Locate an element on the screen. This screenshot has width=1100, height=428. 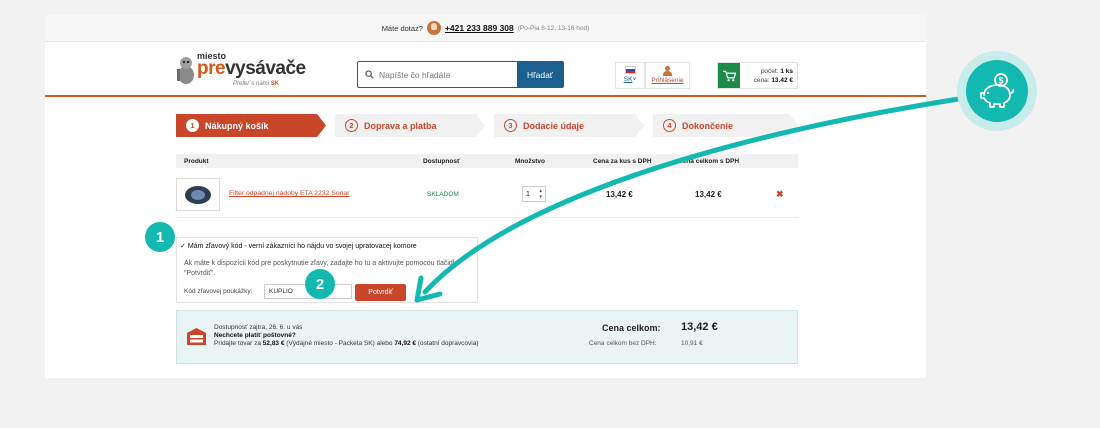
step-number: 2 is located at coordinates (351, 125).